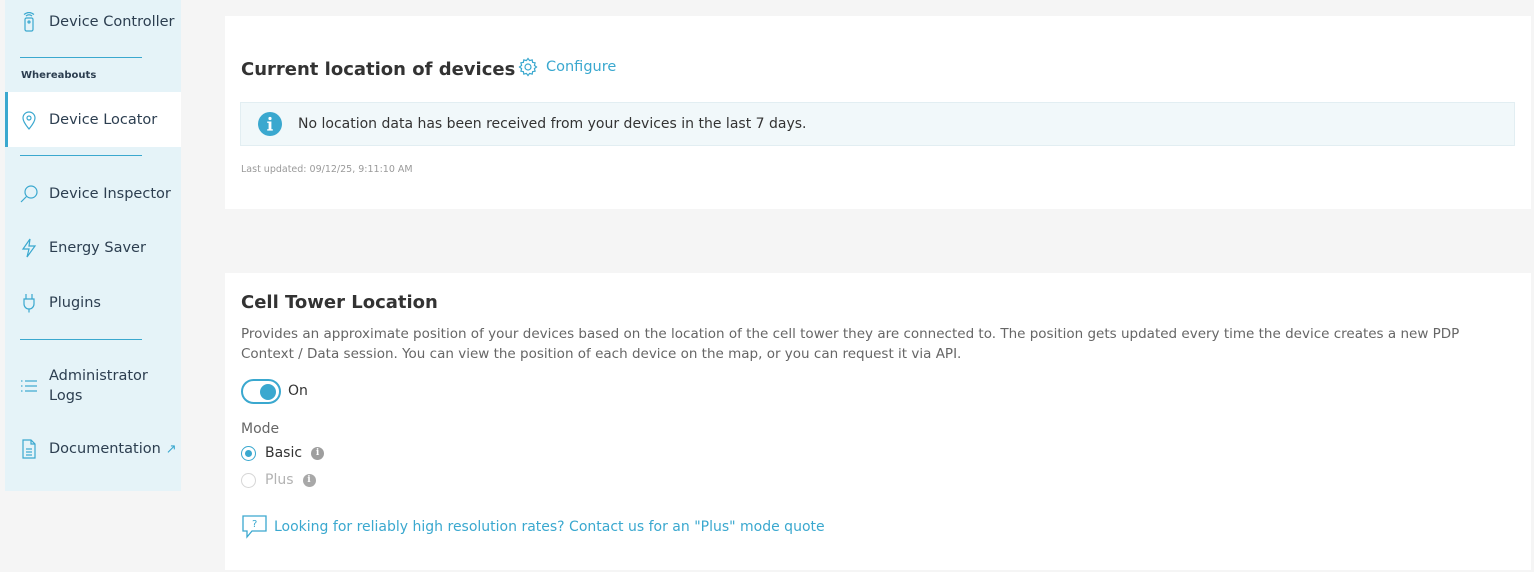 This screenshot has height=572, width=1534. What do you see at coordinates (29, 248) in the screenshot?
I see `lightning-icon` at bounding box center [29, 248].